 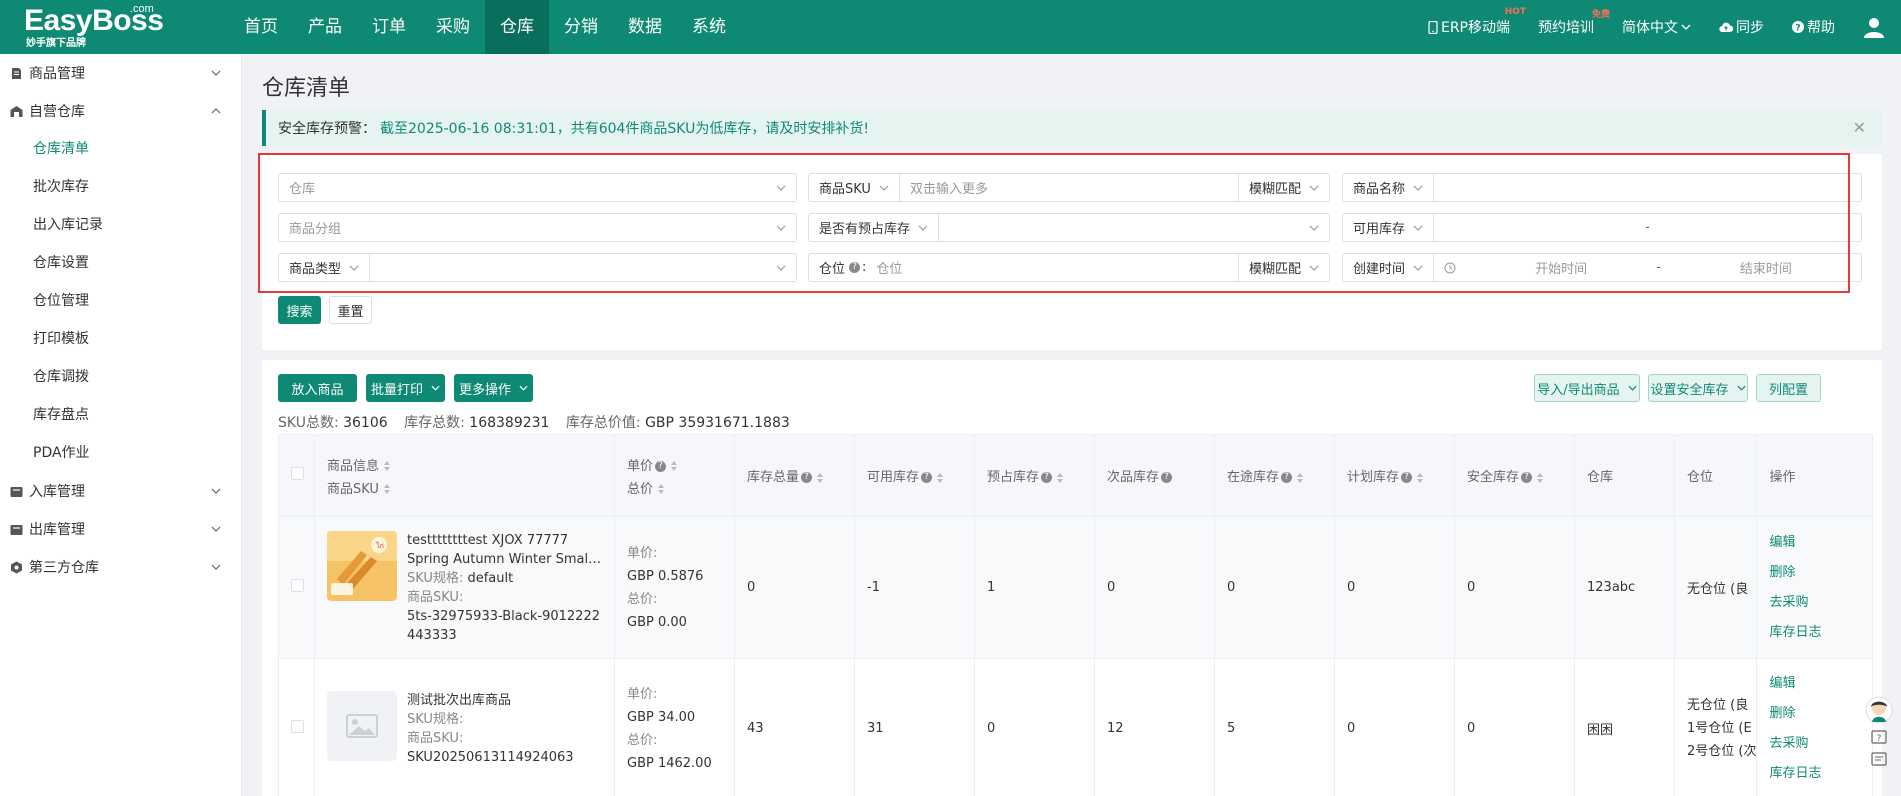 I want to click on nav-data: 数据, so click(x=645, y=27).